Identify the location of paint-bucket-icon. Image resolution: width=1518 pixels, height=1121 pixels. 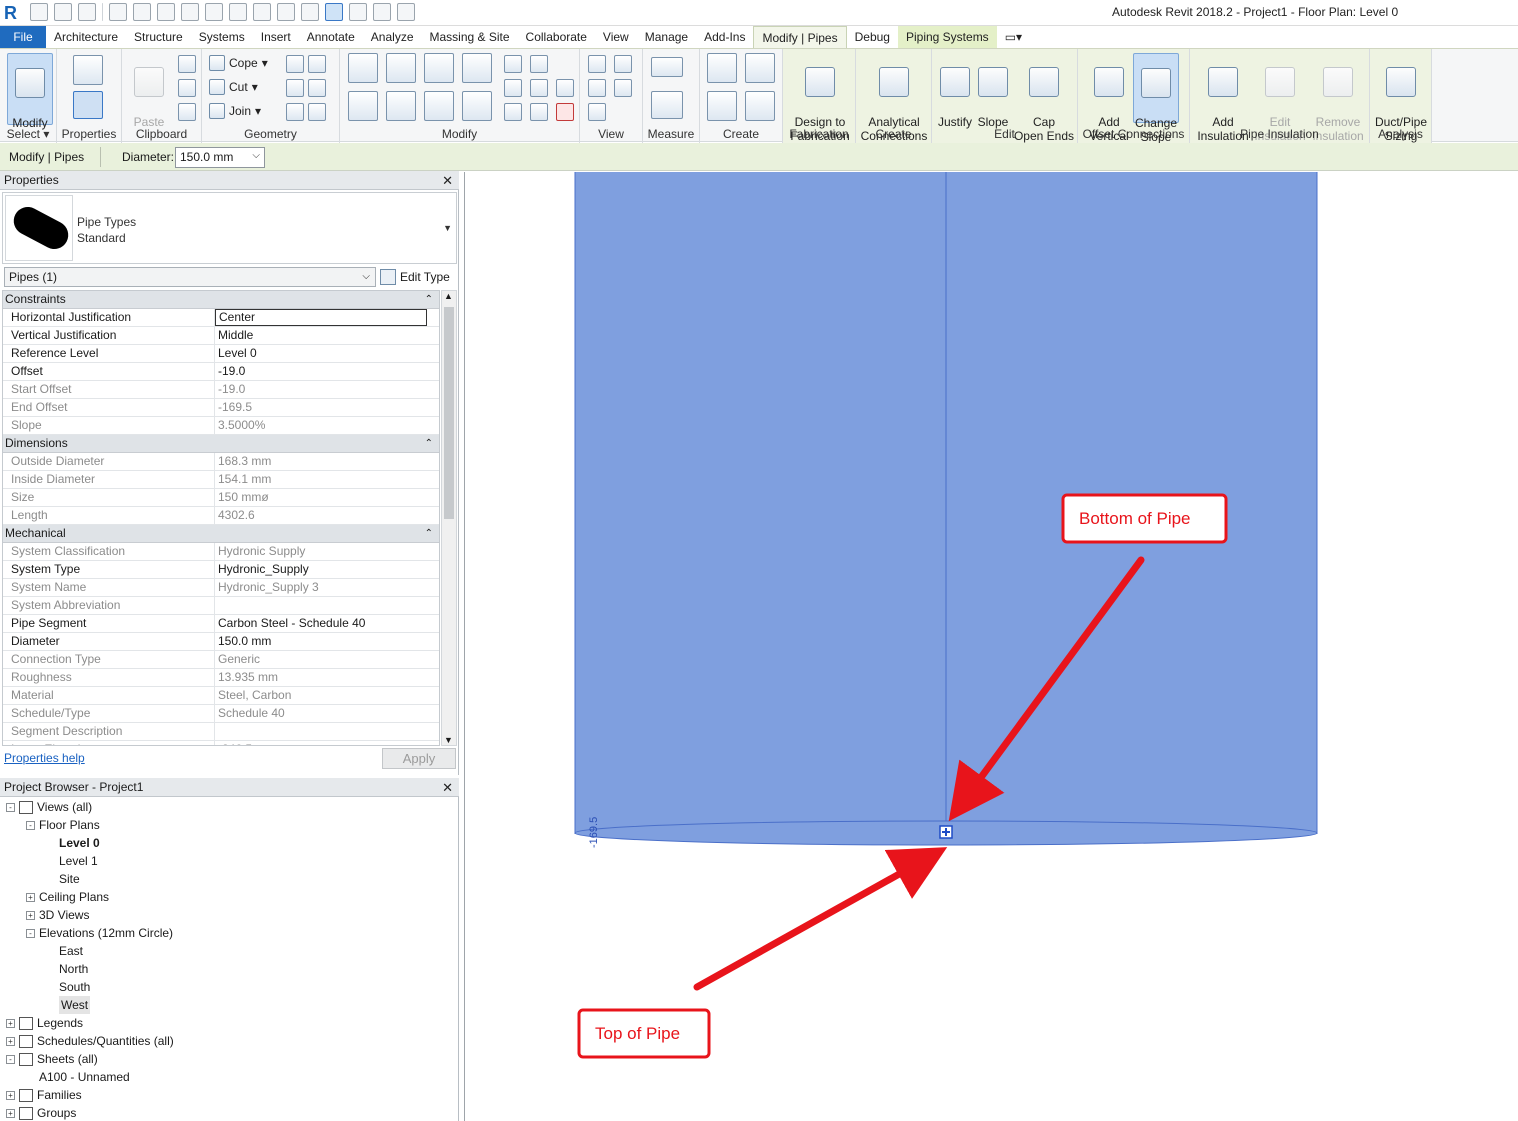
(597, 112).